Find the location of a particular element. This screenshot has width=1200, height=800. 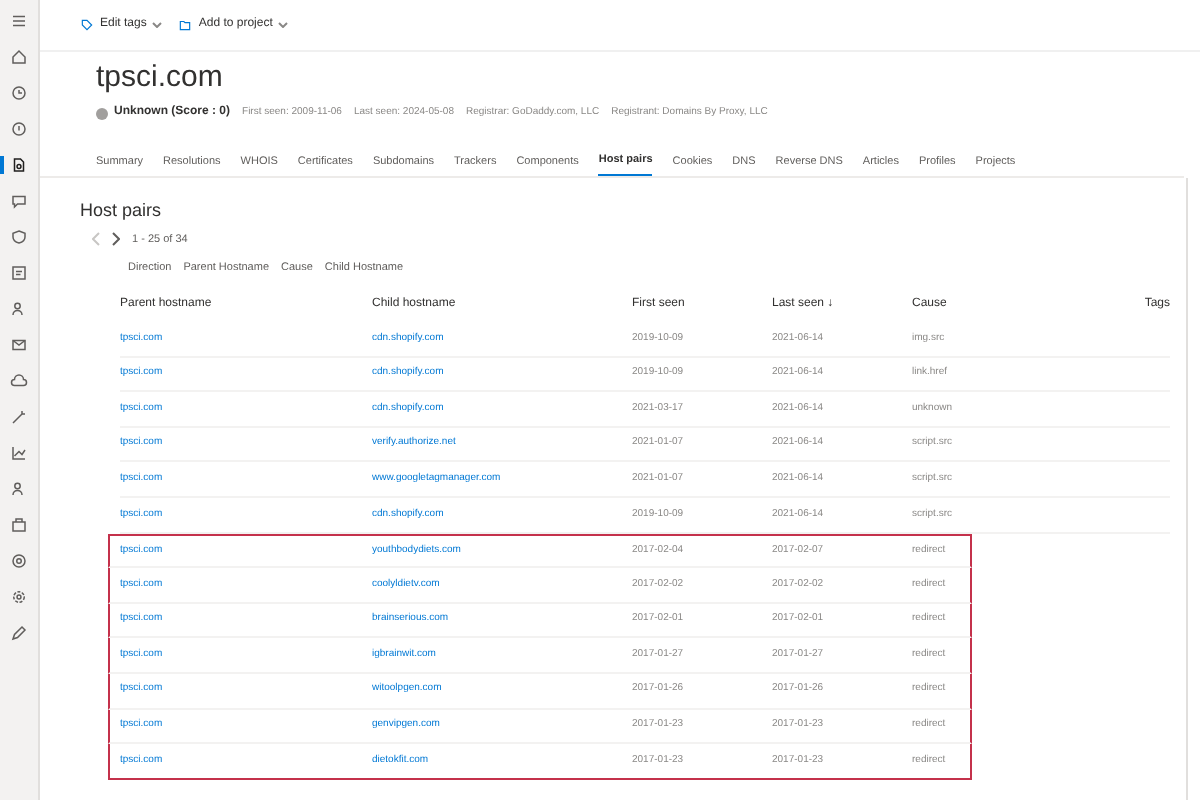

document-icon is located at coordinates (19, 165).